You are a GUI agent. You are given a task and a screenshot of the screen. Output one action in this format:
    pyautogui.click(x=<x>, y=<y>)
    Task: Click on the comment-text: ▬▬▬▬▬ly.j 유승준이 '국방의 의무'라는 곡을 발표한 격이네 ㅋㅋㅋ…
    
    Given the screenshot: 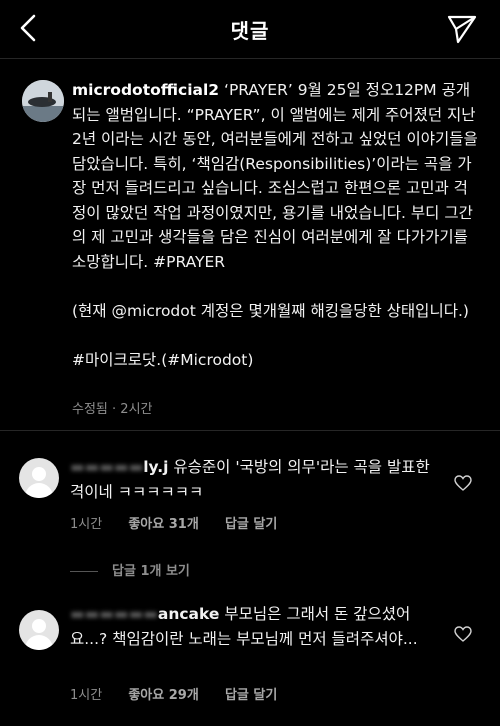 What is the action you would take?
    pyautogui.click(x=250, y=479)
    